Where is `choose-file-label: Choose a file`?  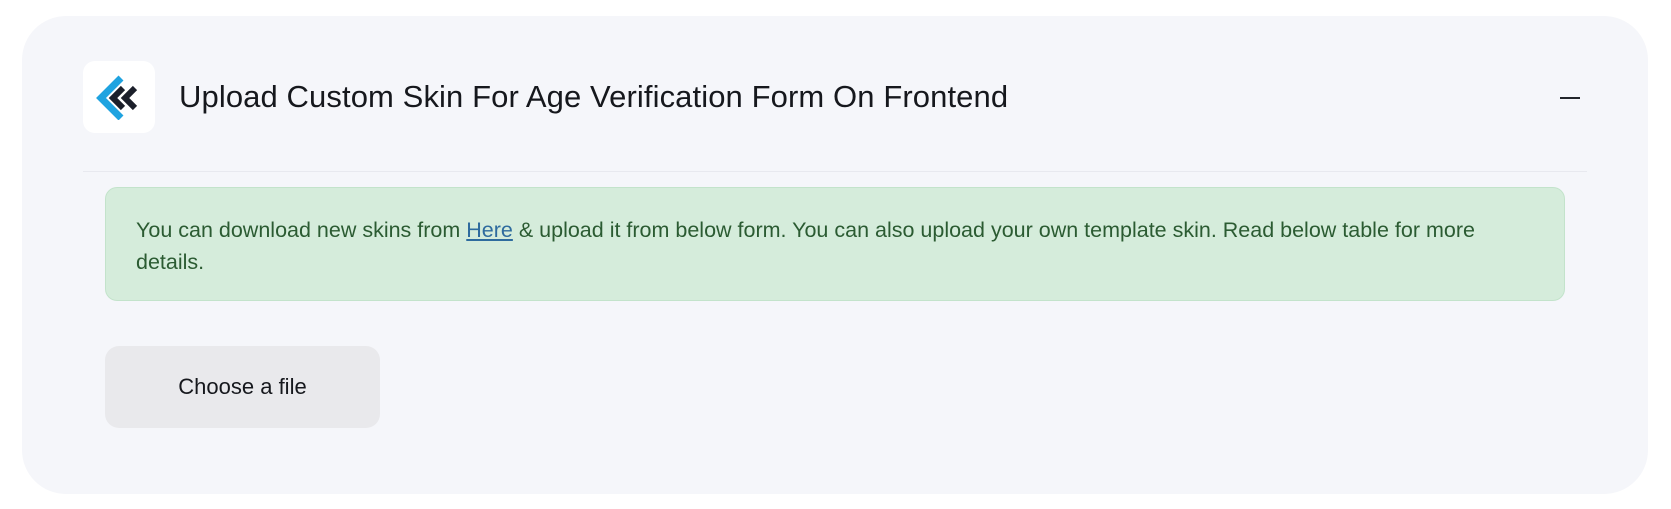
choose-file-label: Choose a file is located at coordinates (242, 386).